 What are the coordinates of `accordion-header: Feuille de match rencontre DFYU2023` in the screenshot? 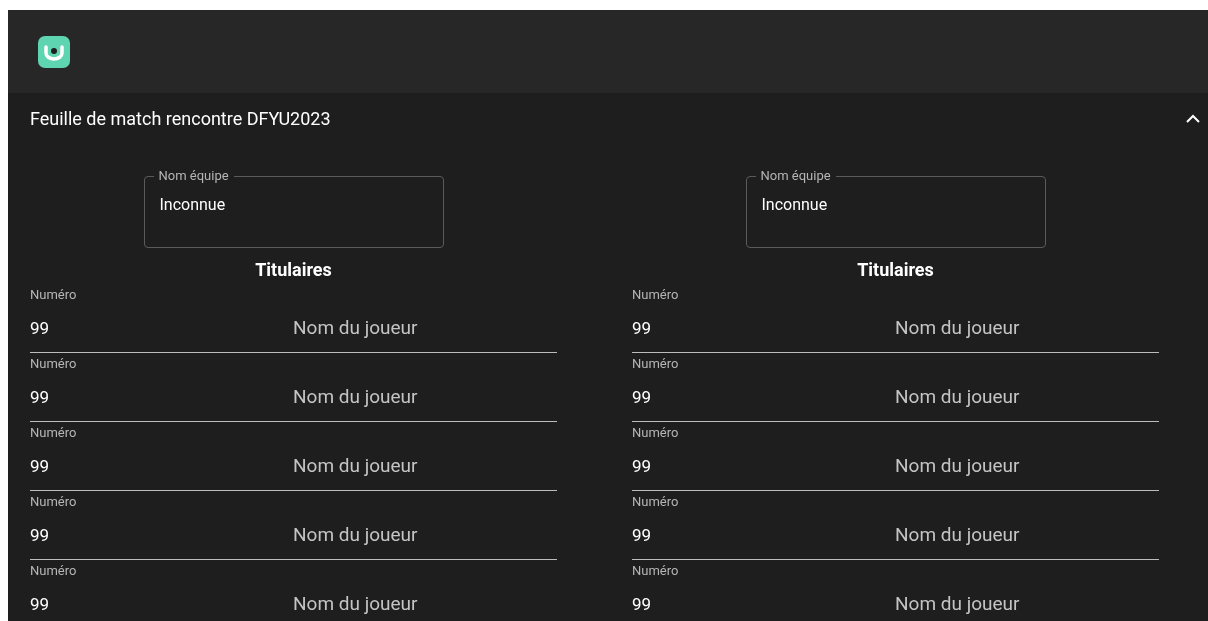 It's located at (608, 118).